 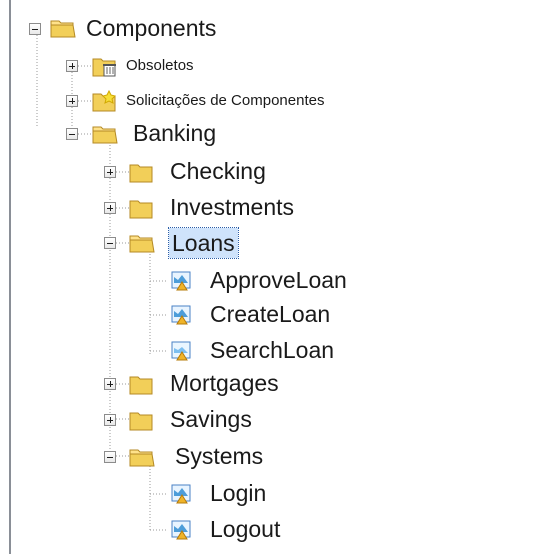 I want to click on obsolete-folder-icon, so click(x=104, y=67).